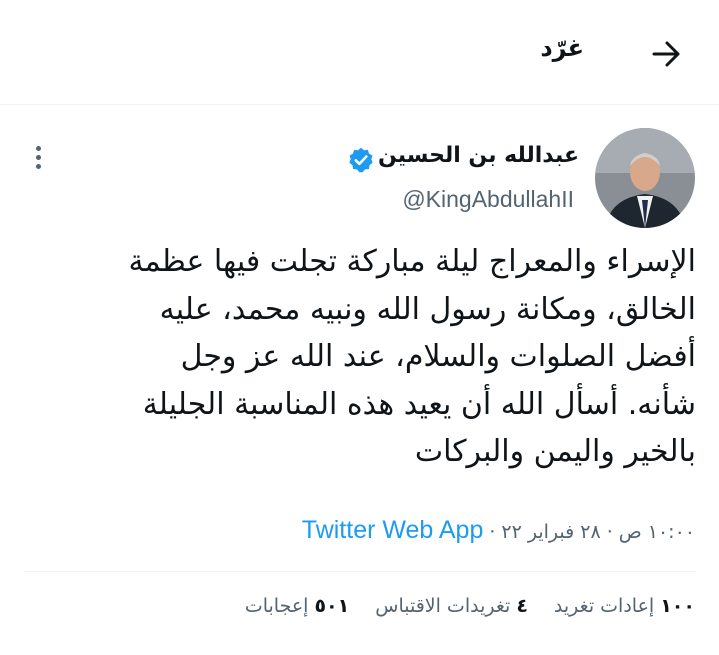  I want to click on tweet-date: ٢٨ فبراير ٢٢, so click(550, 532).